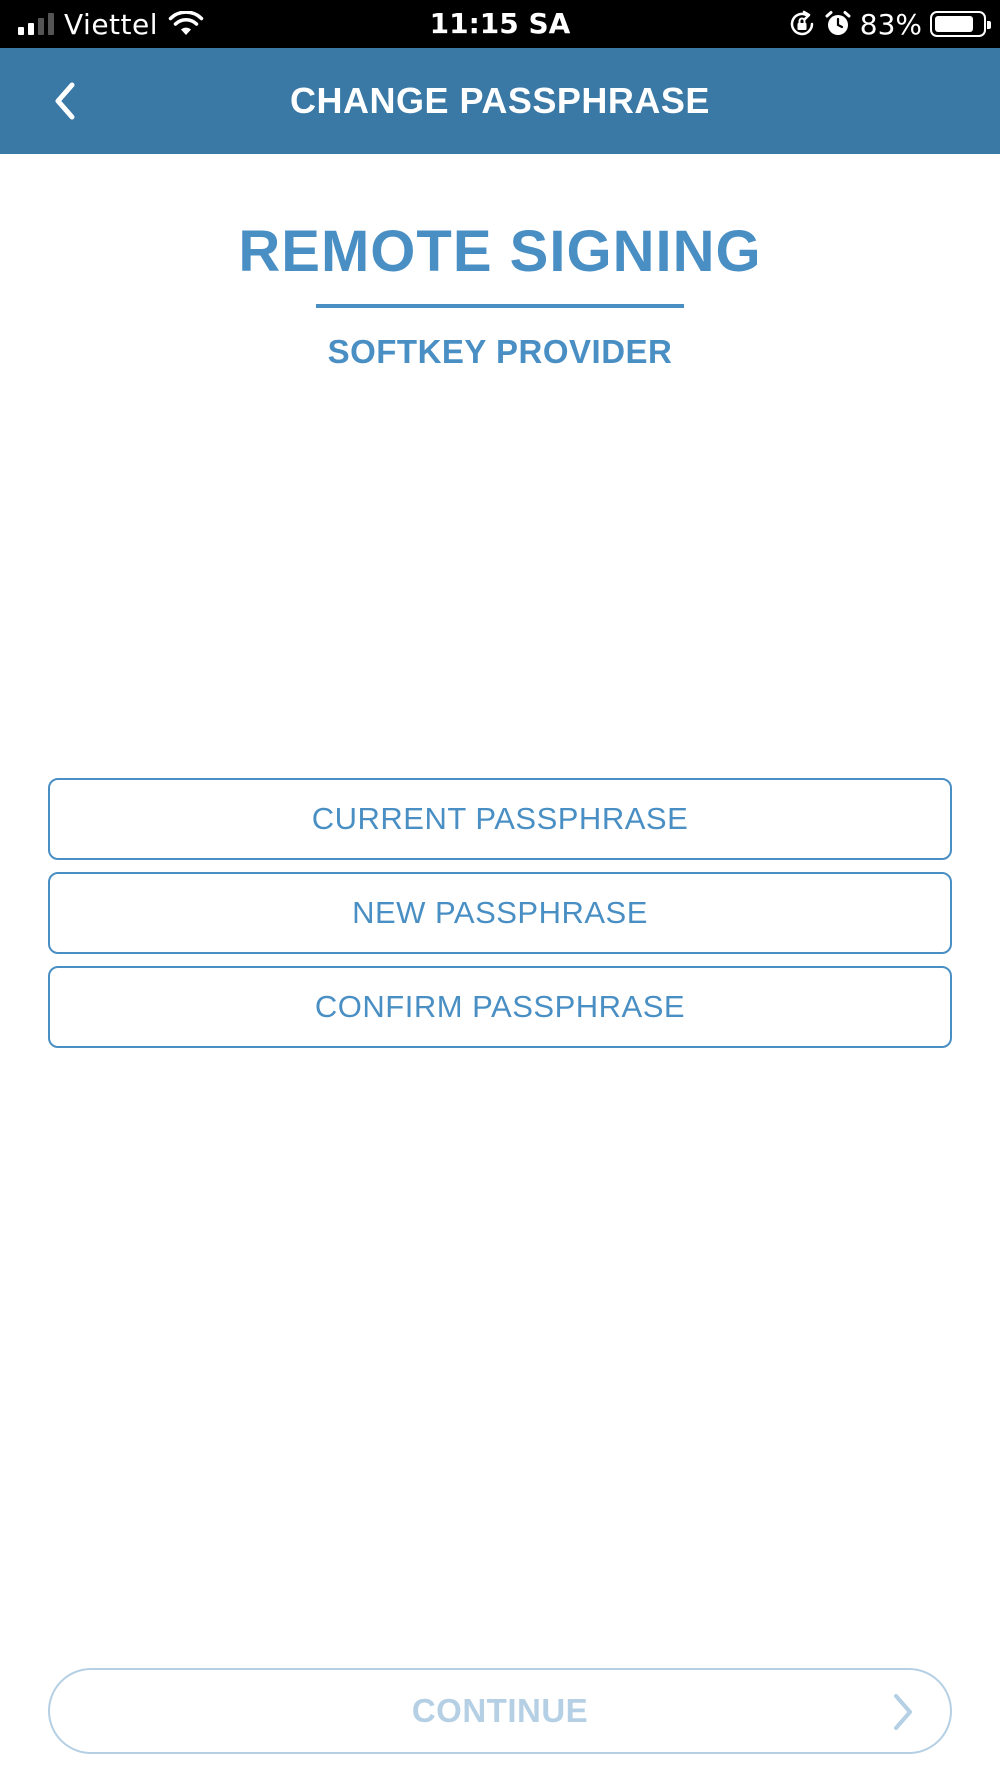 The image size is (1000, 1778). I want to click on battery-percent: 83%, so click(890, 24).